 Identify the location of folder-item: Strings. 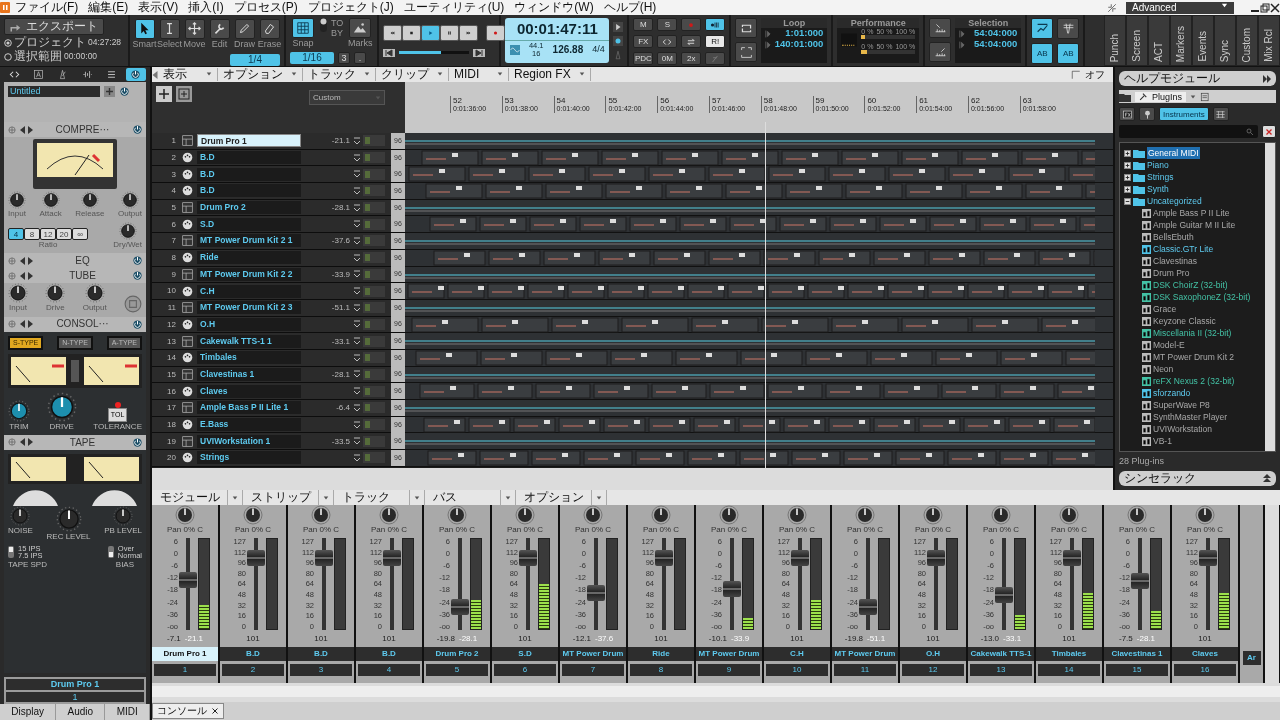
(1160, 177).